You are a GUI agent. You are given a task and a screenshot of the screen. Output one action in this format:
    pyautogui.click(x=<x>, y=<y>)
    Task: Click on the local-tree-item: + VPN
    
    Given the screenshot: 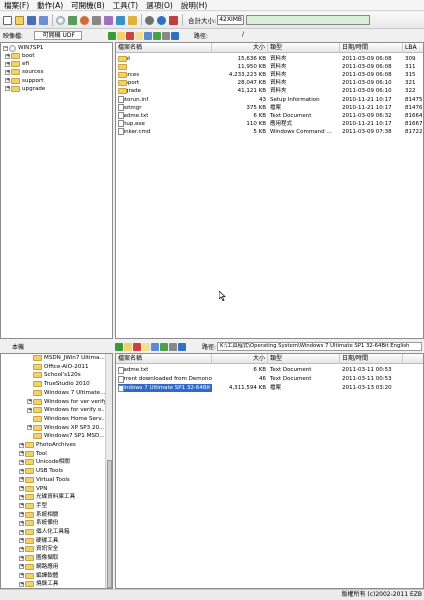 What is the action you would take?
    pyautogui.click(x=33, y=489)
    